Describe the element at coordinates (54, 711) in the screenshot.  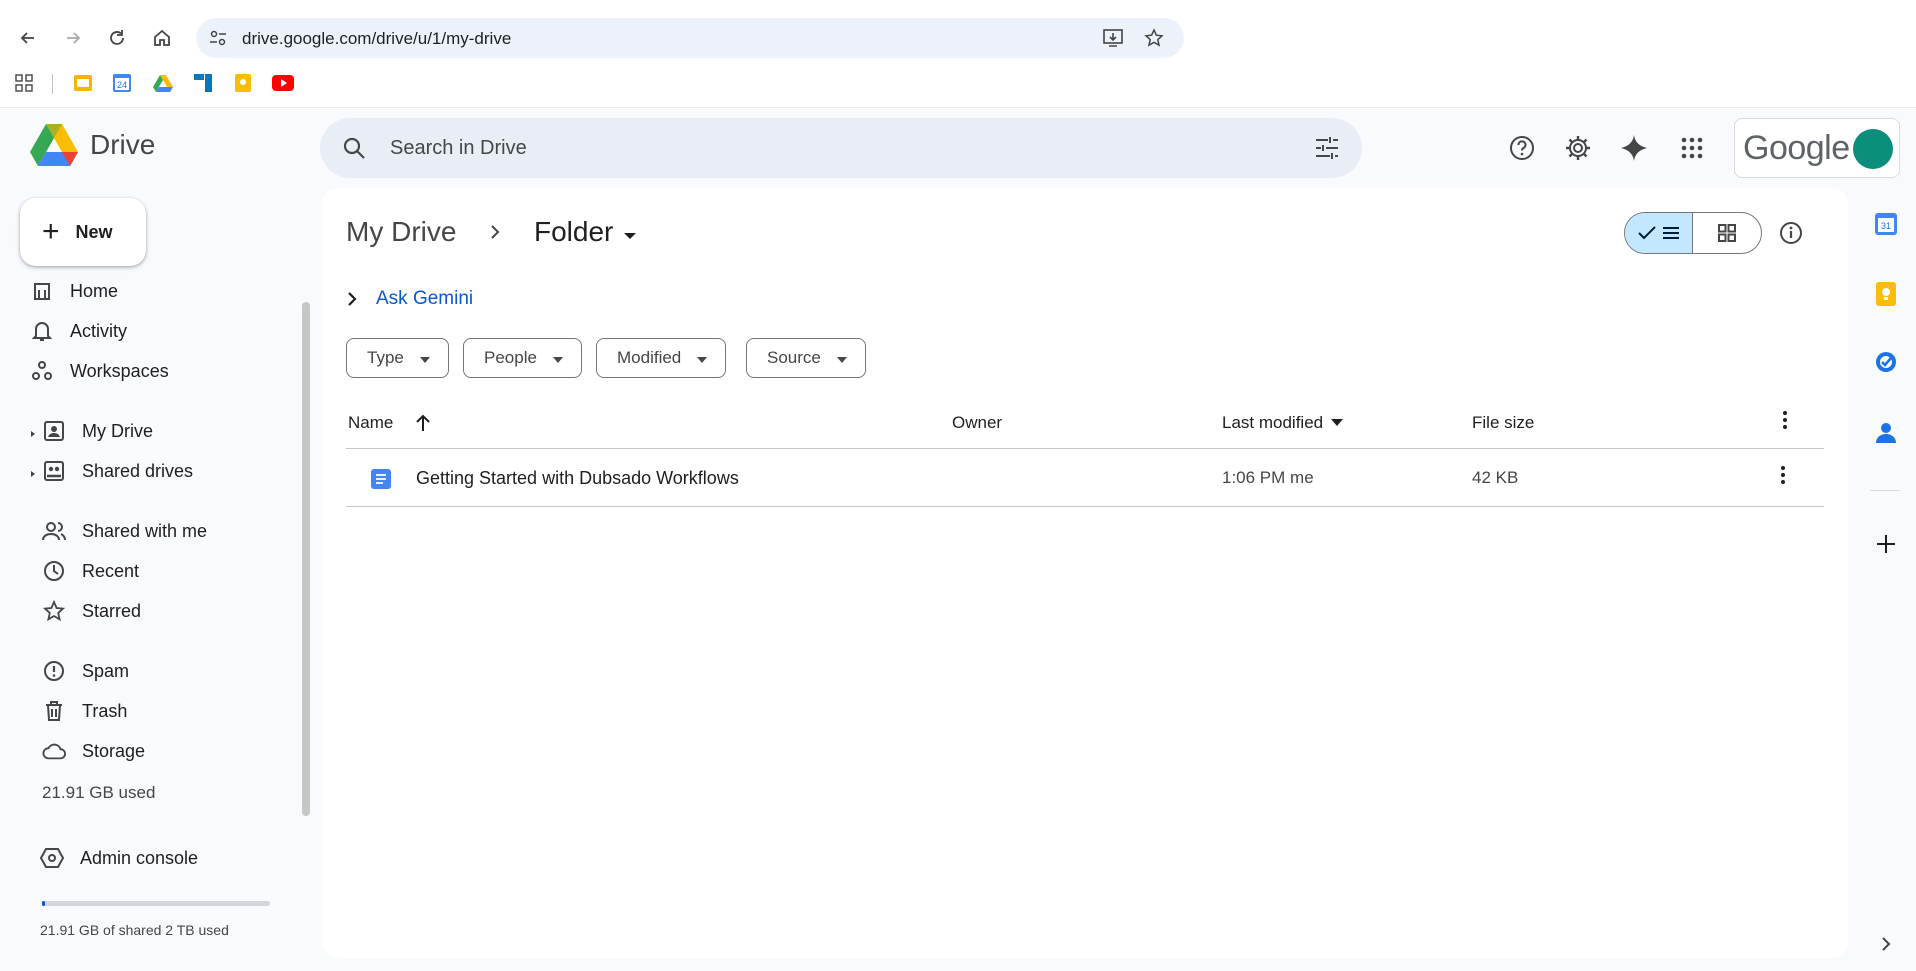
I see `trash-icon` at that location.